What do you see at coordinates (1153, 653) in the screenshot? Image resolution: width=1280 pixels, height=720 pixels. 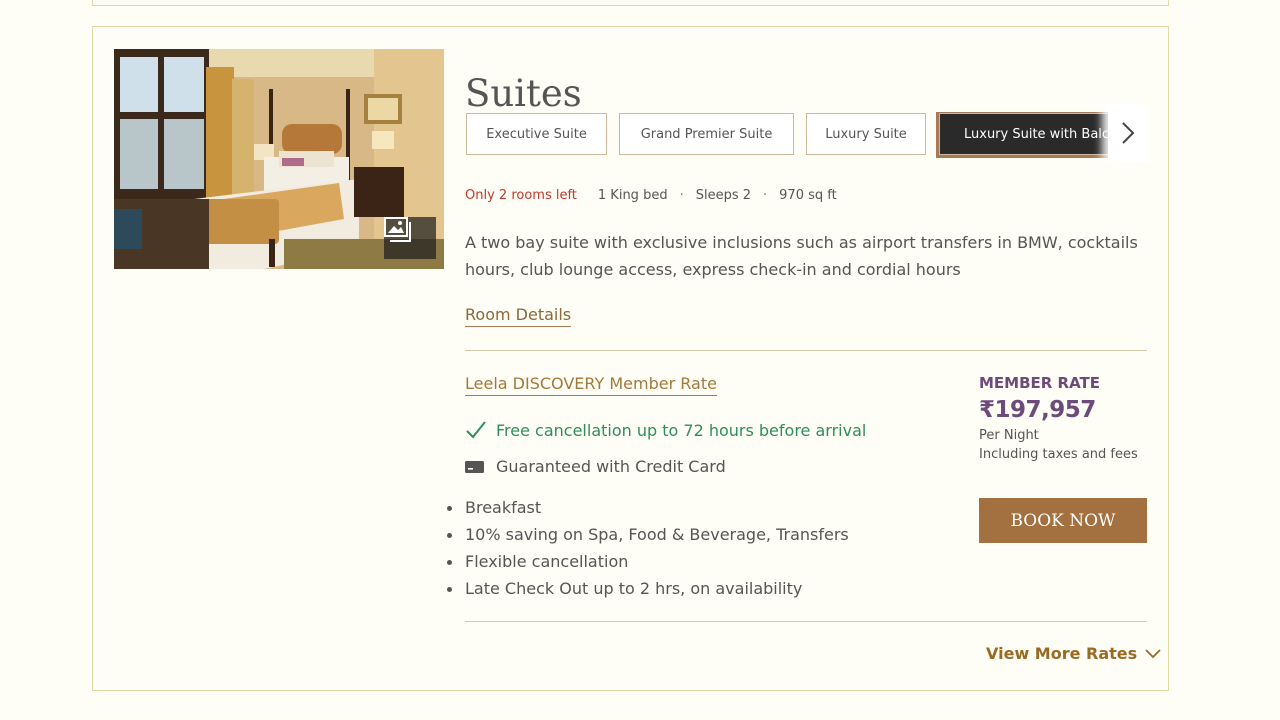 I see `chevron-down-icon` at bounding box center [1153, 653].